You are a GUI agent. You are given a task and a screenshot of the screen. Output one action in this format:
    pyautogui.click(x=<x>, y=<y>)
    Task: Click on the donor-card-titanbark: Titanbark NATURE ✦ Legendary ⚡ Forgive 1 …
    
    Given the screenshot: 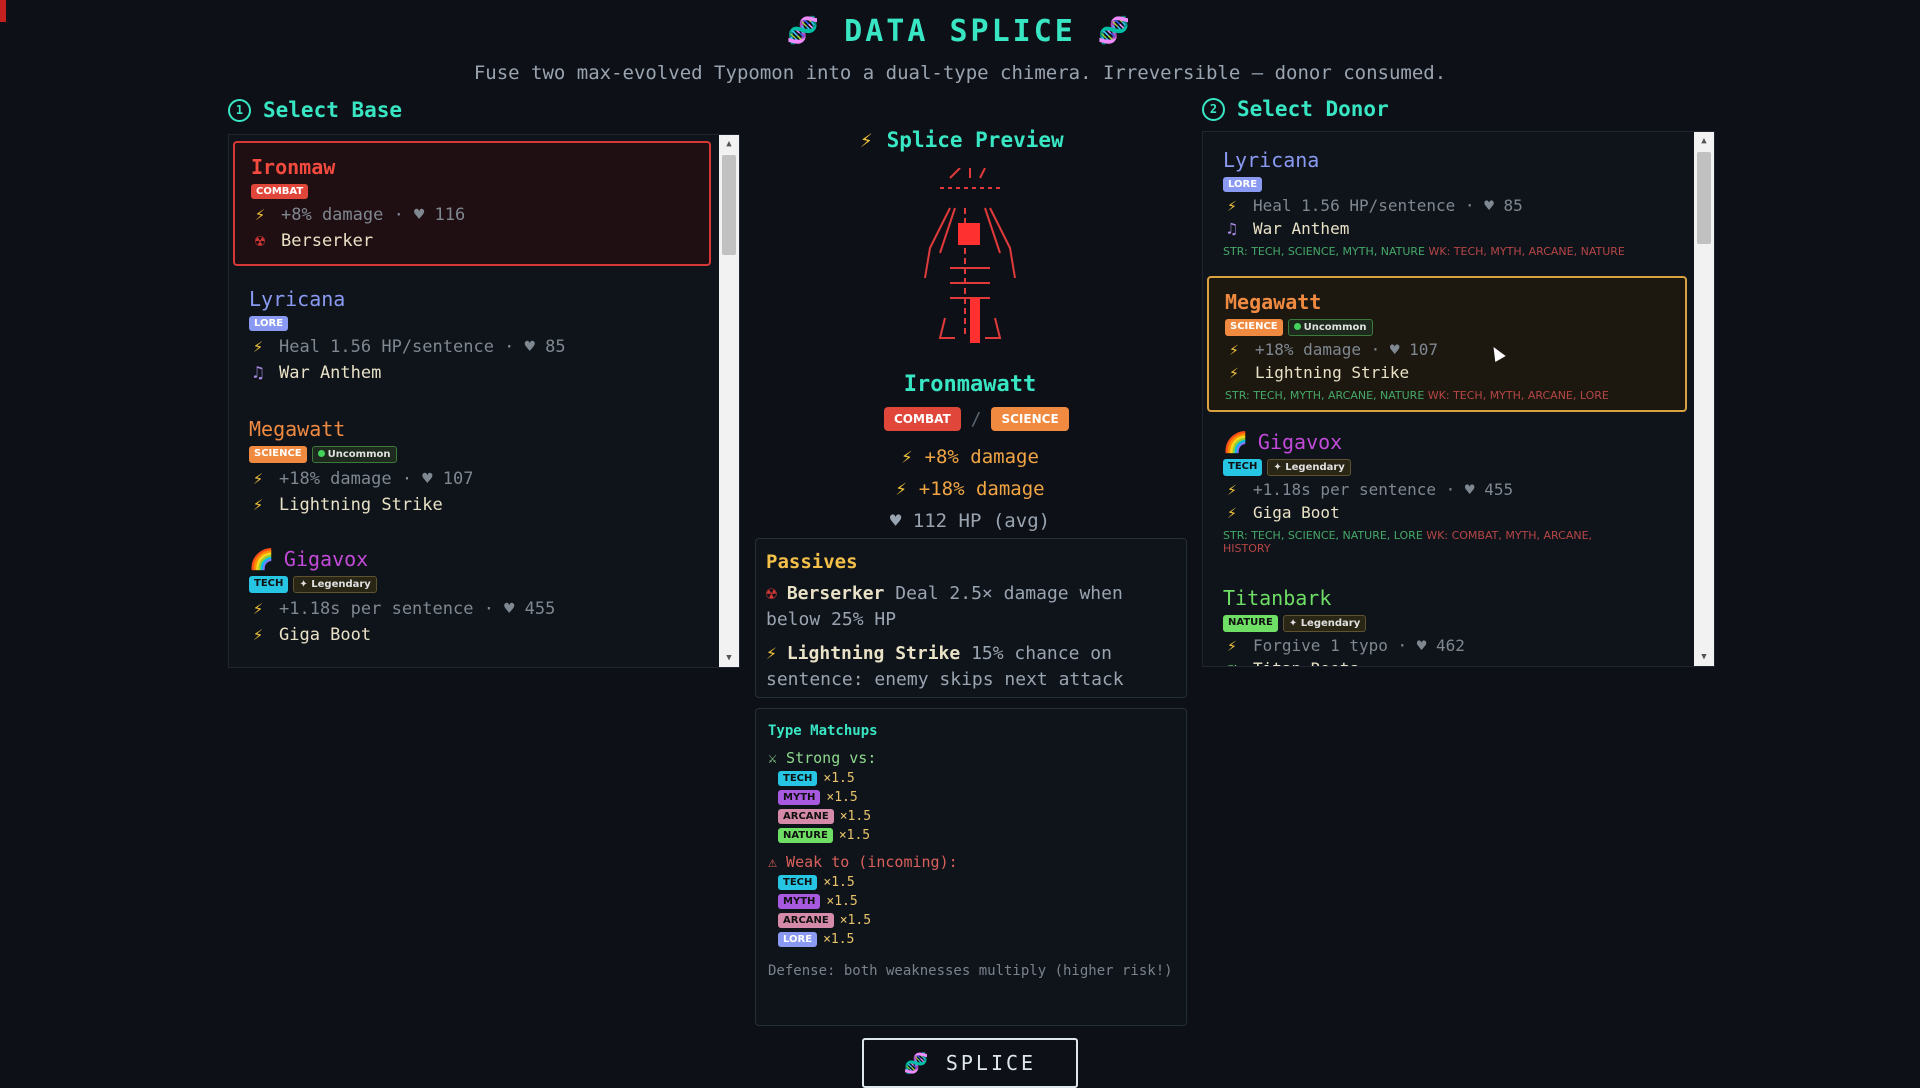 What is the action you would take?
    pyautogui.click(x=1447, y=620)
    